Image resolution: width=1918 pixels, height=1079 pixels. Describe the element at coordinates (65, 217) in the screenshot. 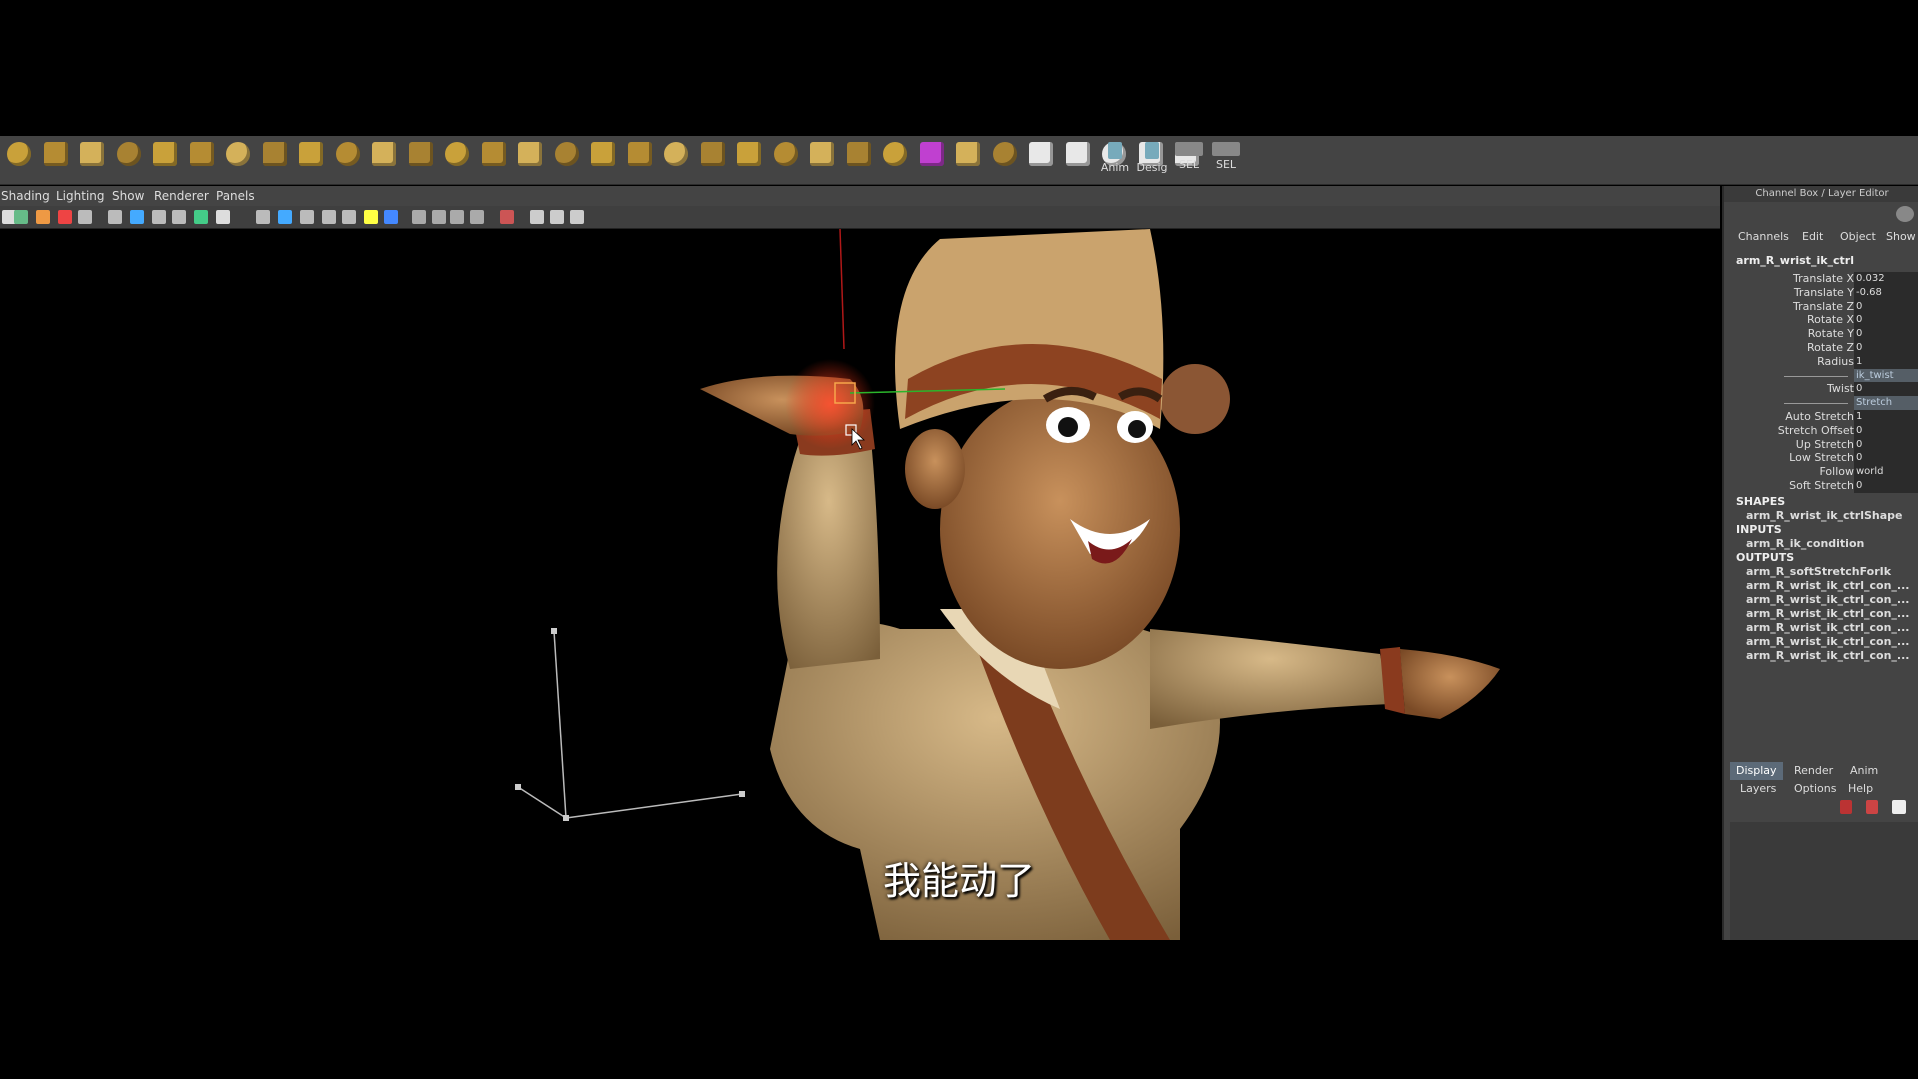

I see `image-plane-icon` at that location.